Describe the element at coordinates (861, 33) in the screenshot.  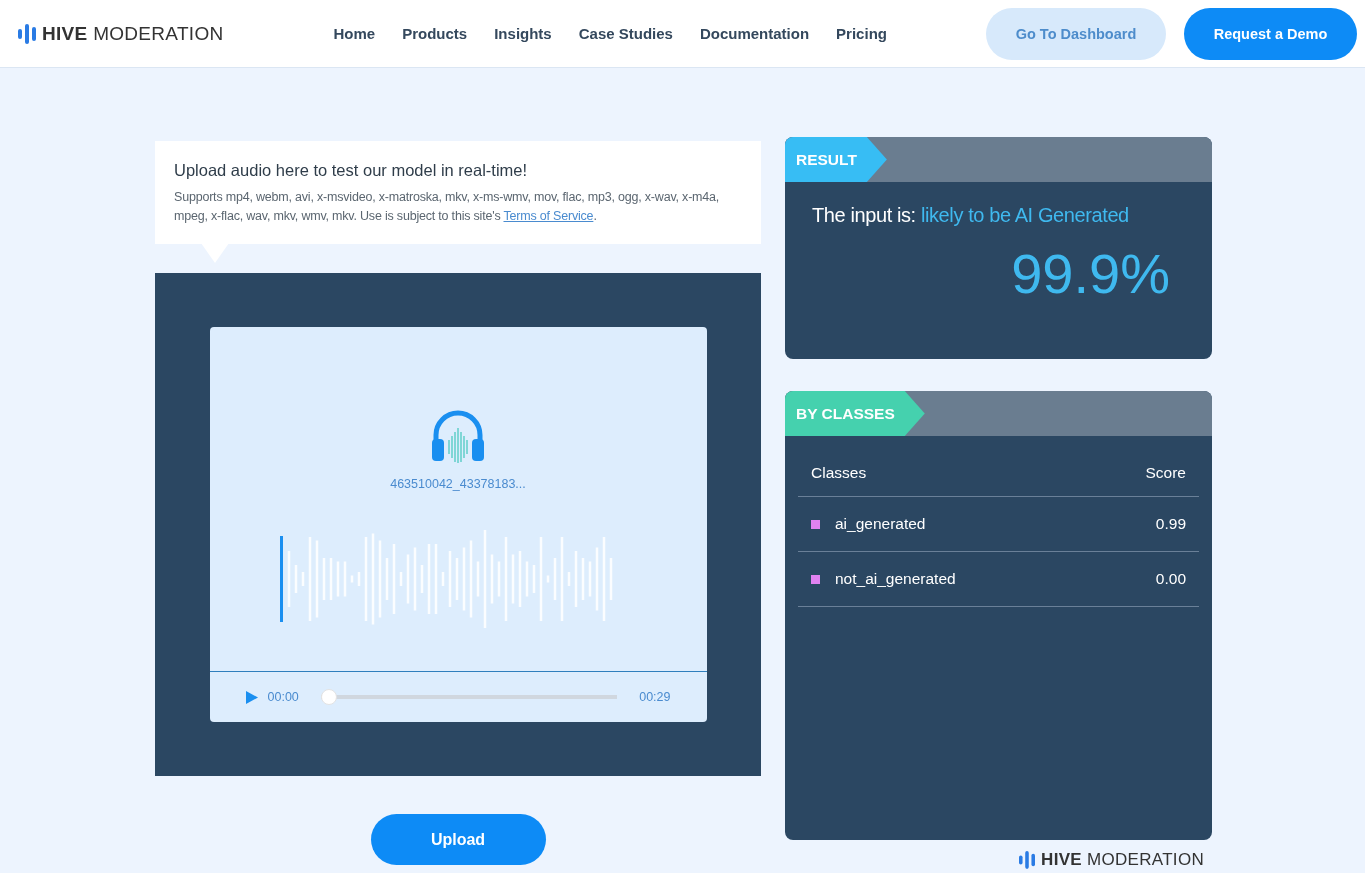
I see `nav-link: Pricing` at that location.